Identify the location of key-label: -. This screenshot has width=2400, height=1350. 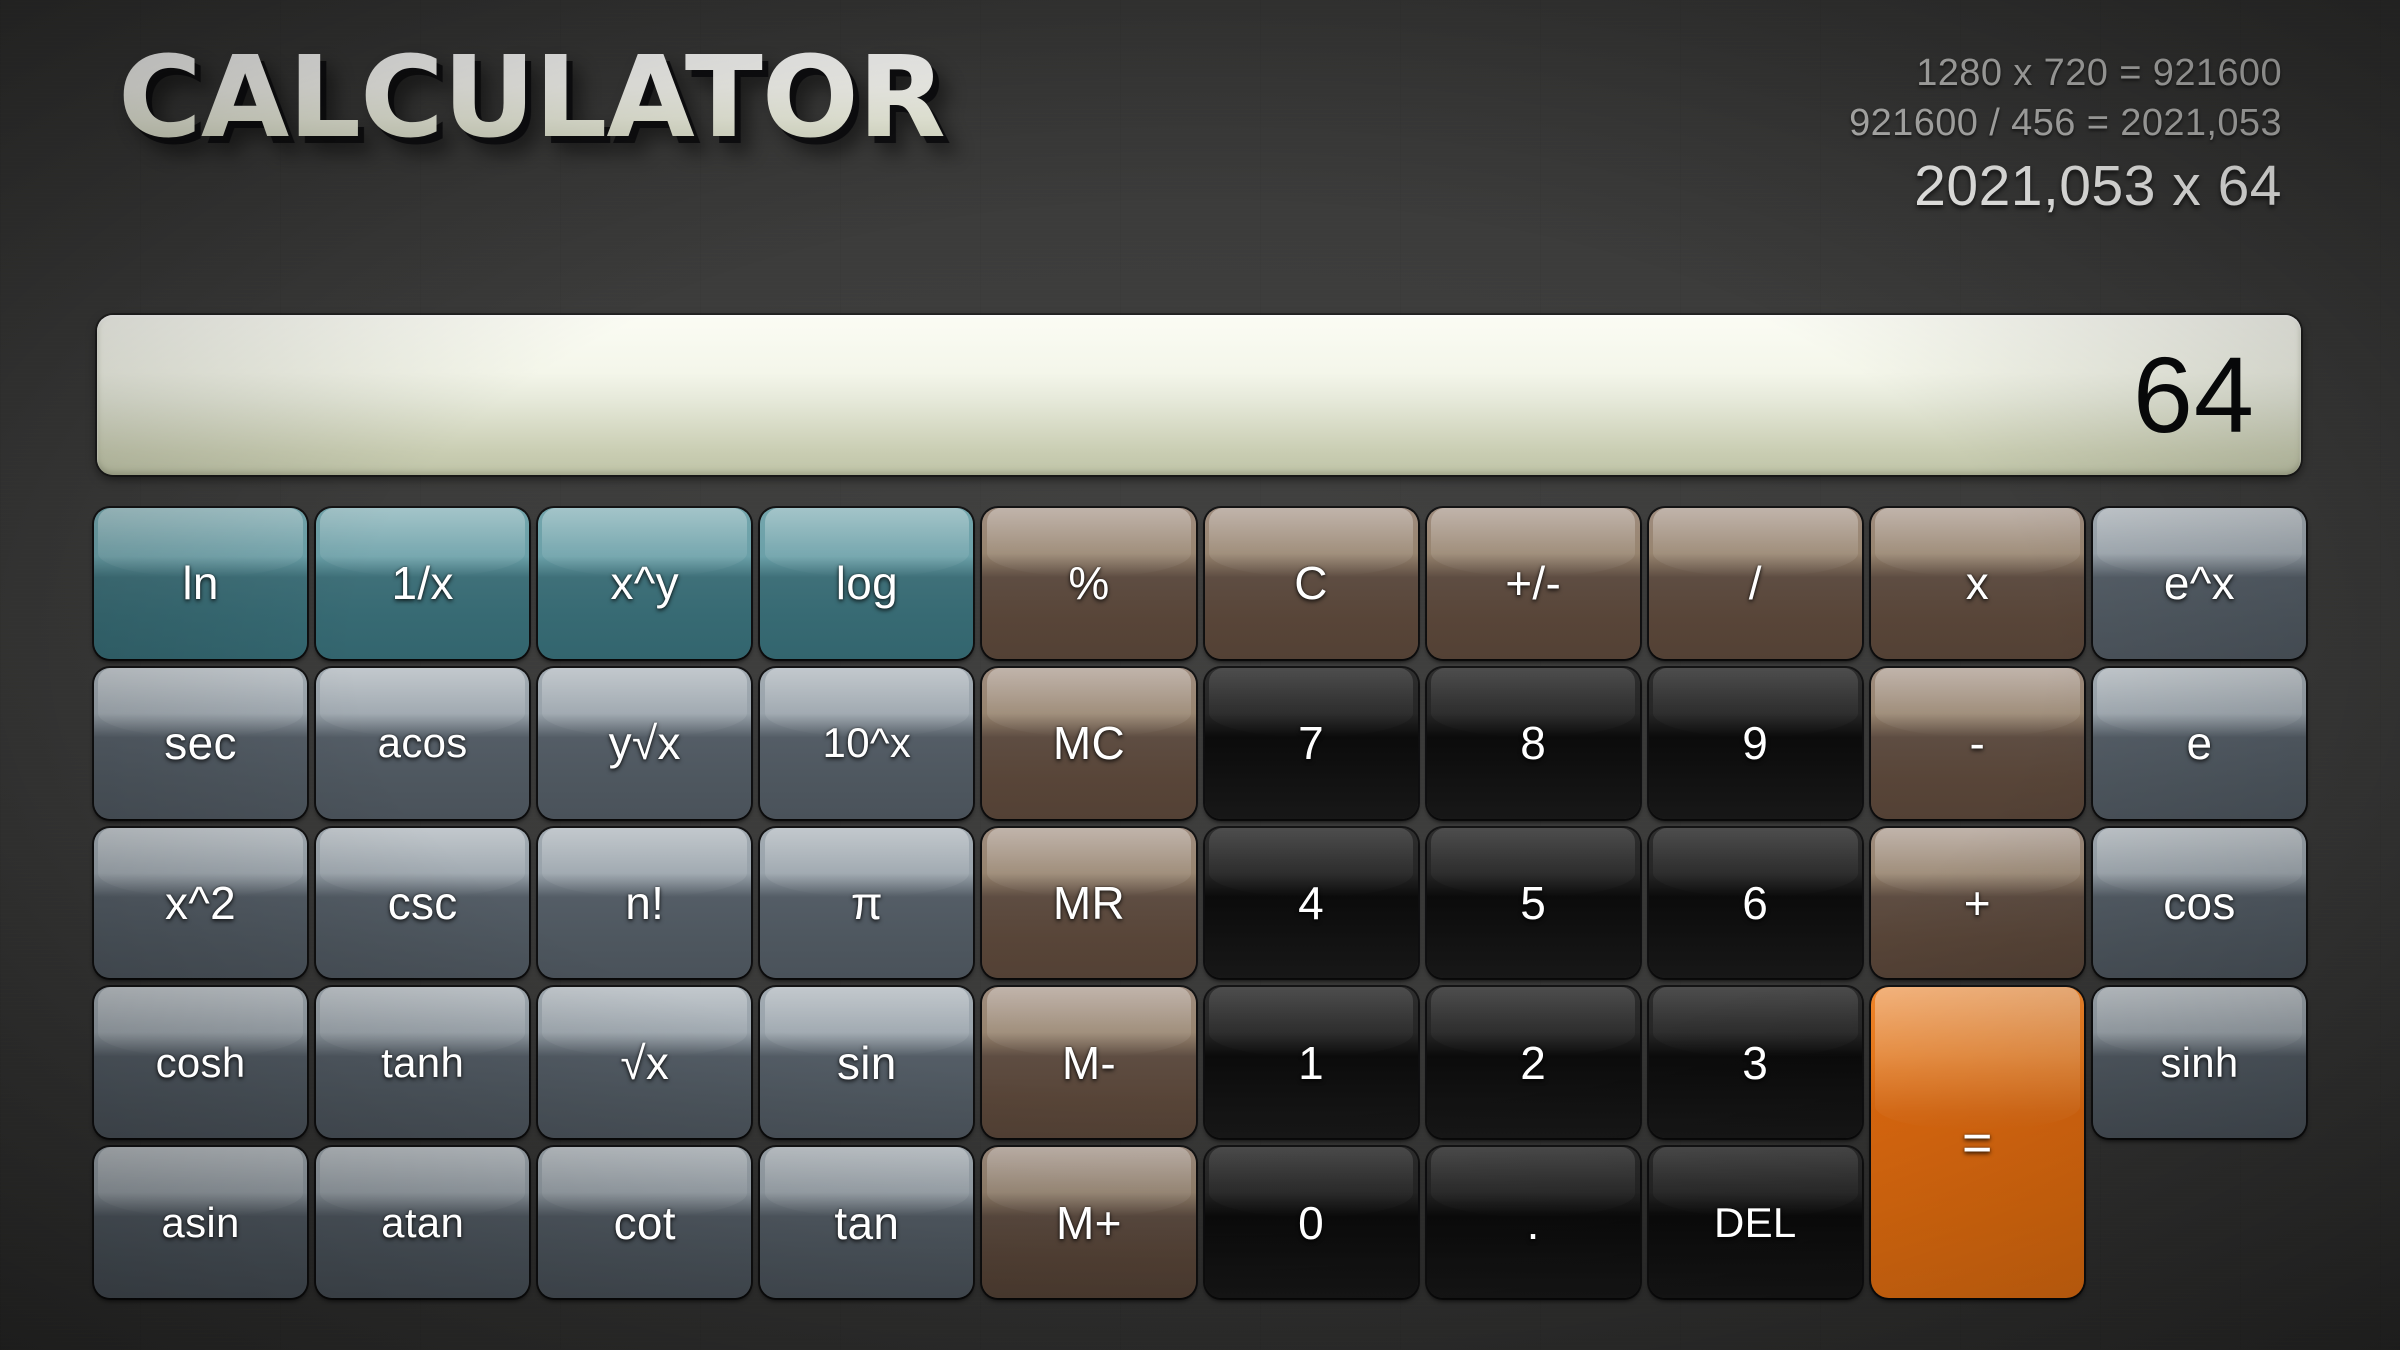
(1977, 743).